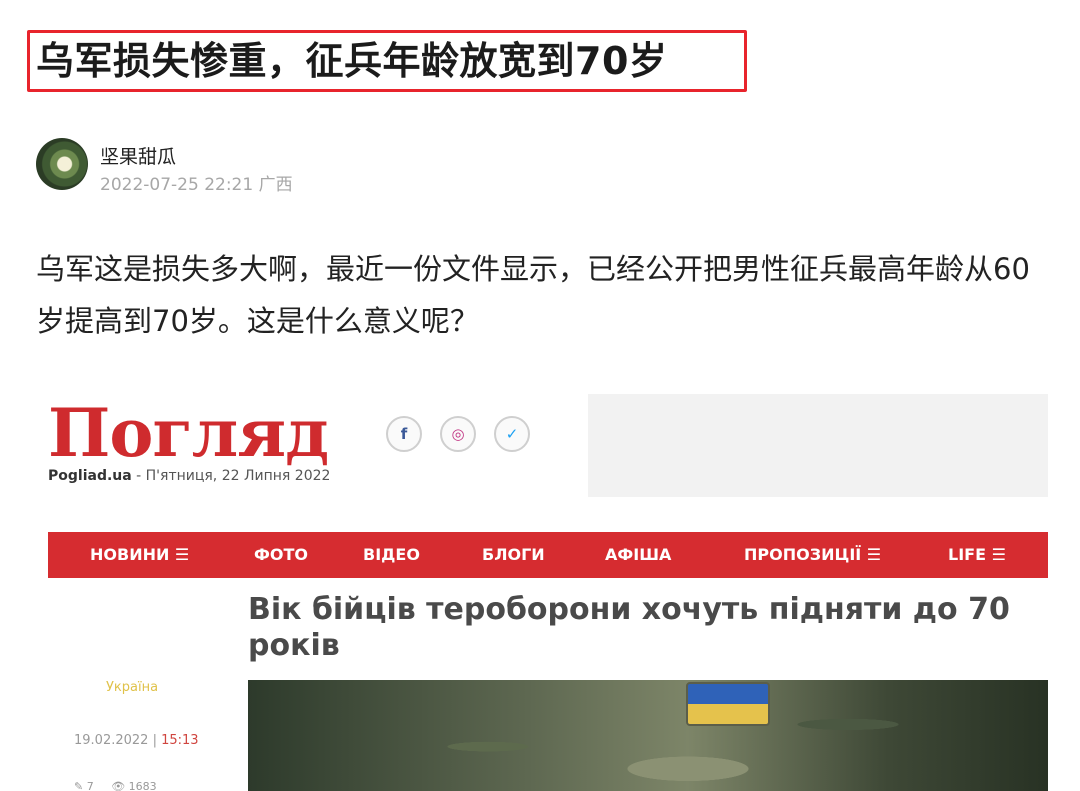 This screenshot has width=1080, height=791. What do you see at coordinates (79, 785) in the screenshot?
I see `comment-icon: ✎` at bounding box center [79, 785].